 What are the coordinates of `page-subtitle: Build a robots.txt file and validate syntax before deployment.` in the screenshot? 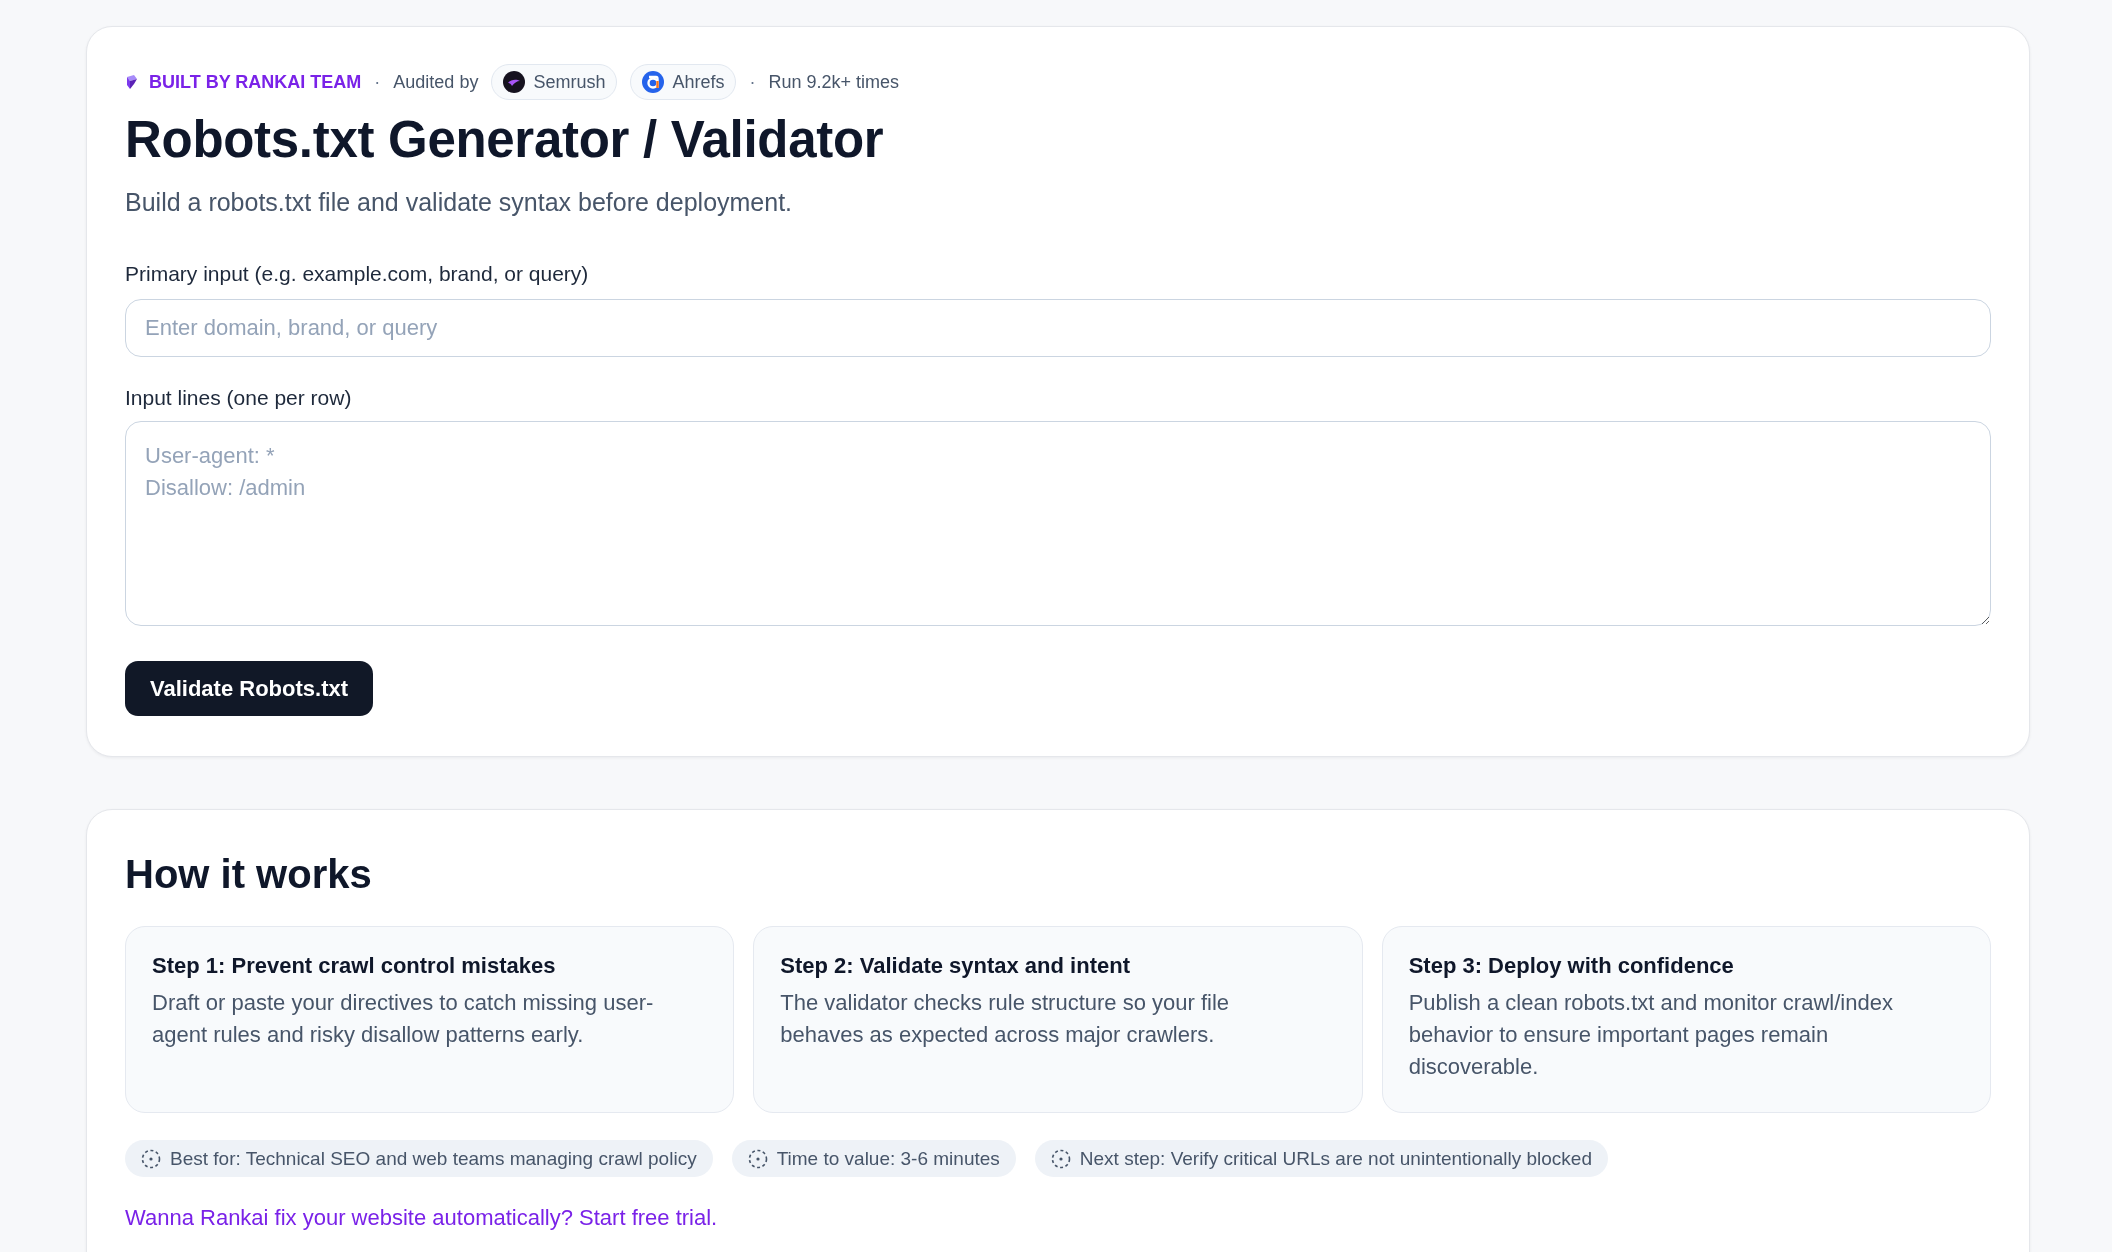 It's located at (459, 202).